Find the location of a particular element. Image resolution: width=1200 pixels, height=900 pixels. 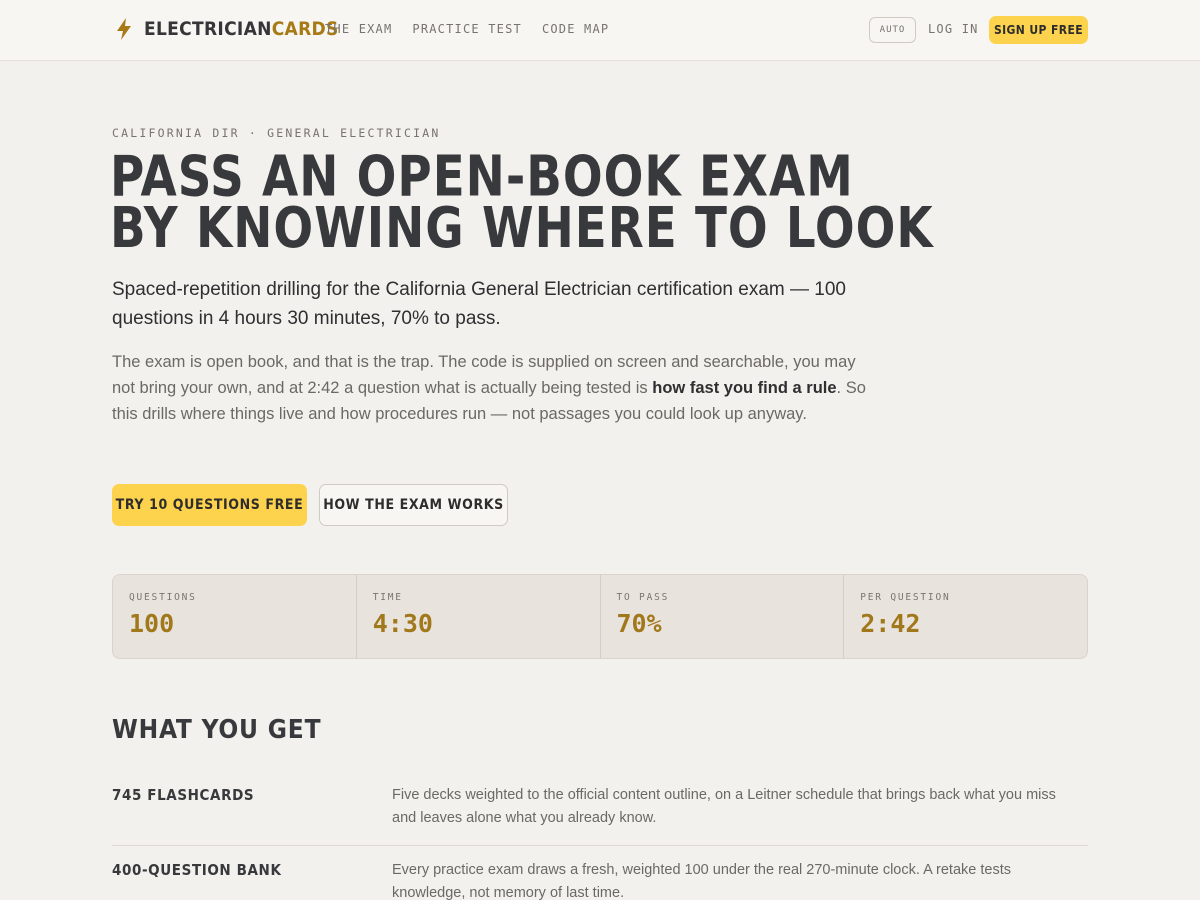

hero-body-emphasis: how fast you find a rule is located at coordinates (744, 388).